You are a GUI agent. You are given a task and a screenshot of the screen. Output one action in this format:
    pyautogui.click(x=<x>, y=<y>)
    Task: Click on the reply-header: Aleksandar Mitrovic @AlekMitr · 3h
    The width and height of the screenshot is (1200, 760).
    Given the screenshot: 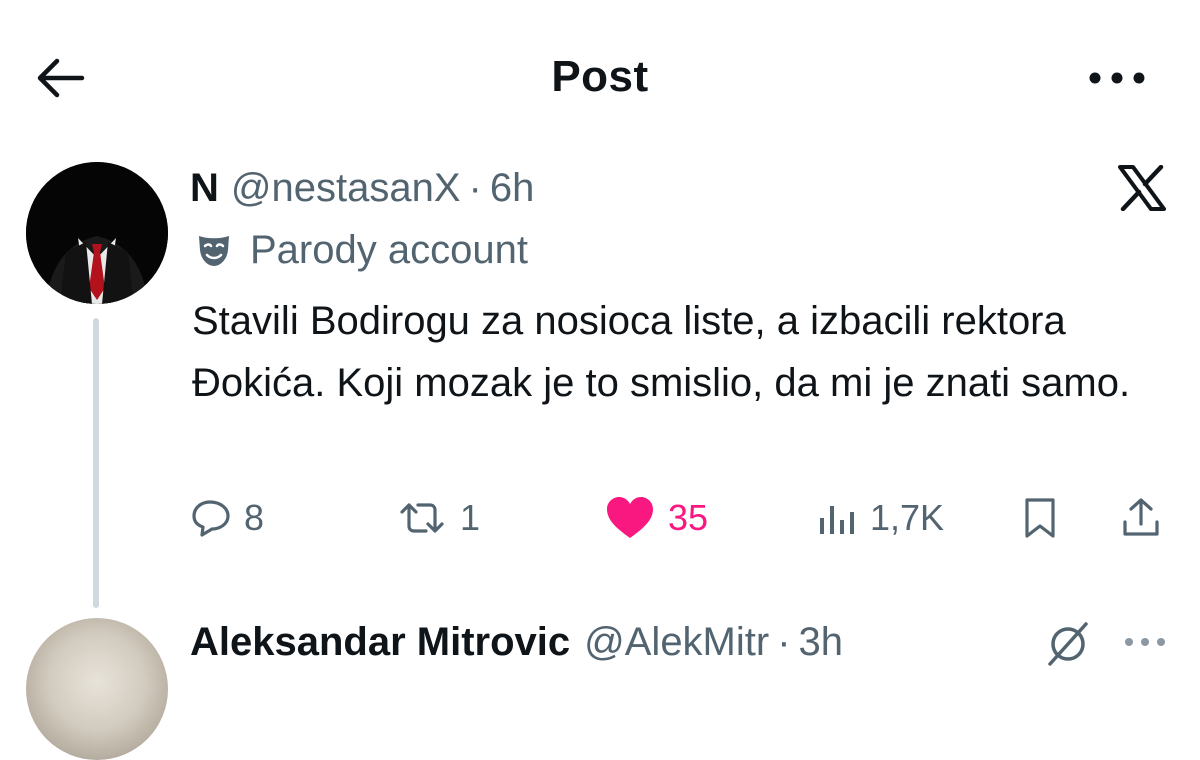 What is the action you would take?
    pyautogui.click(x=516, y=642)
    